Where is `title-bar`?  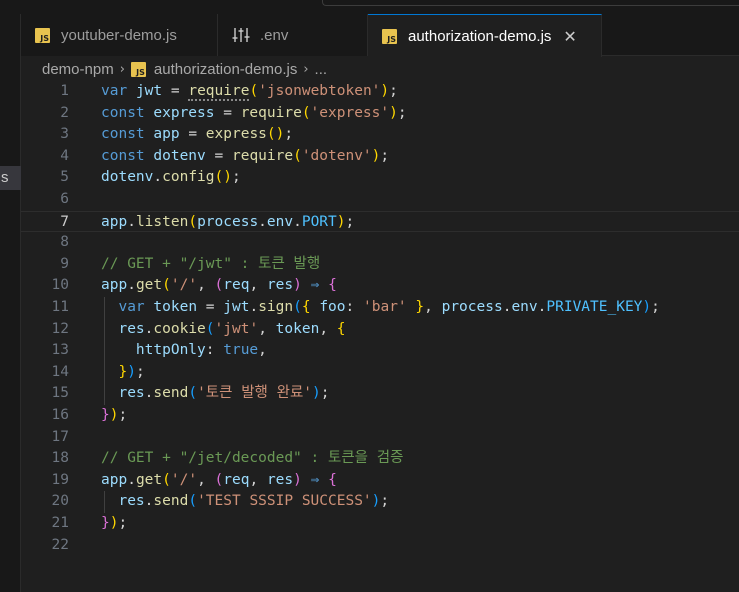 title-bar is located at coordinates (369, 7).